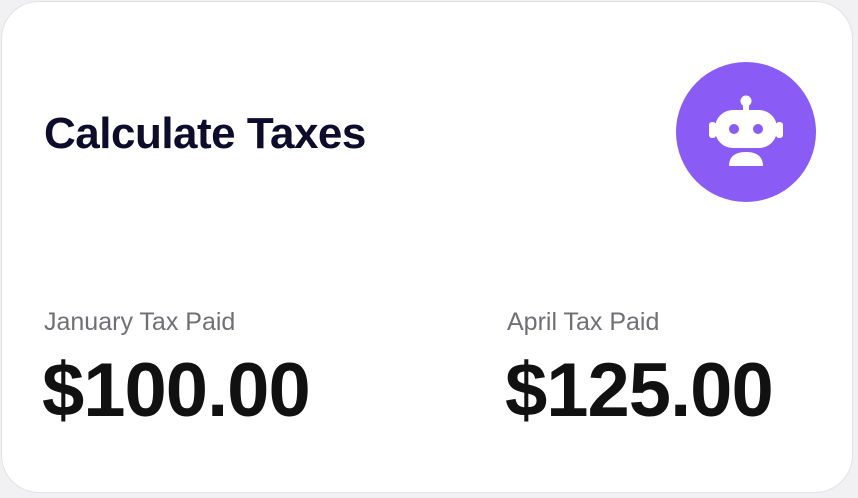  I want to click on stat-value: $100.00, so click(176, 390).